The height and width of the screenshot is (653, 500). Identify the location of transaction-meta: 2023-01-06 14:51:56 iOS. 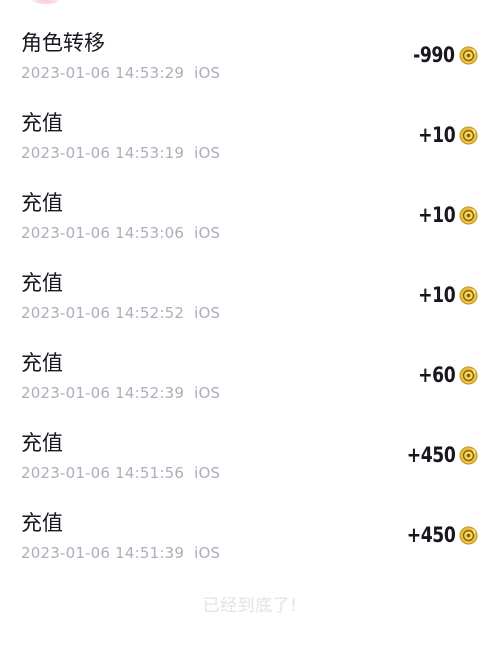
(120, 473).